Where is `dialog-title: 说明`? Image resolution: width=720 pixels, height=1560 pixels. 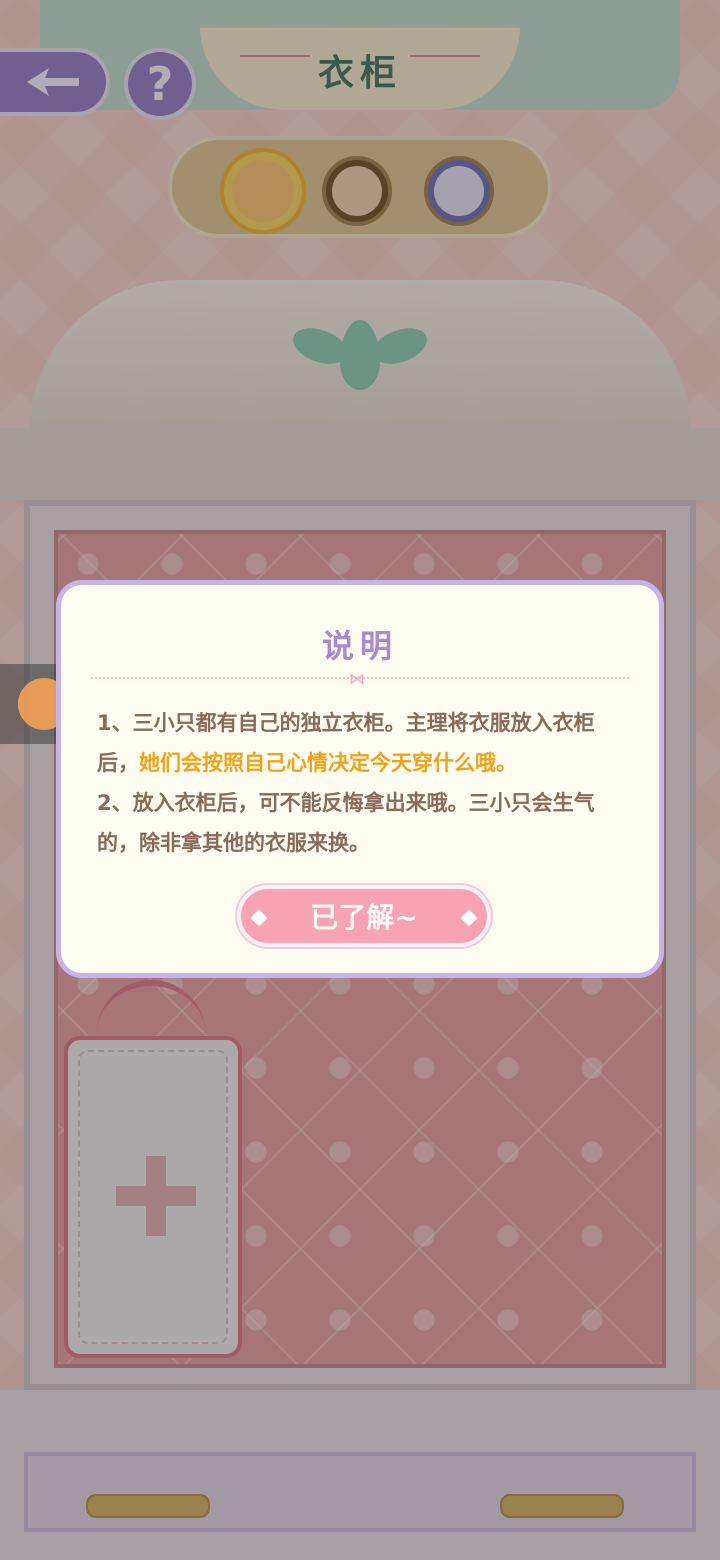
dialog-title: 说明 is located at coordinates (359, 646).